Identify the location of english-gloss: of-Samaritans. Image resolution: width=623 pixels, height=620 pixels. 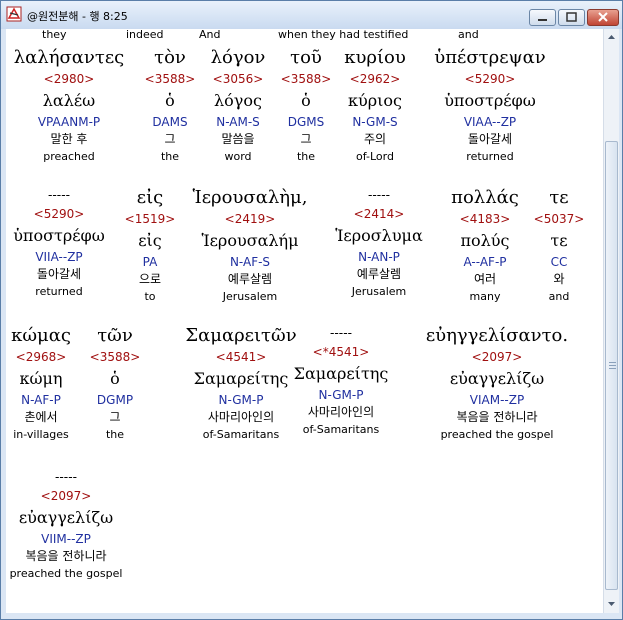
(341, 429).